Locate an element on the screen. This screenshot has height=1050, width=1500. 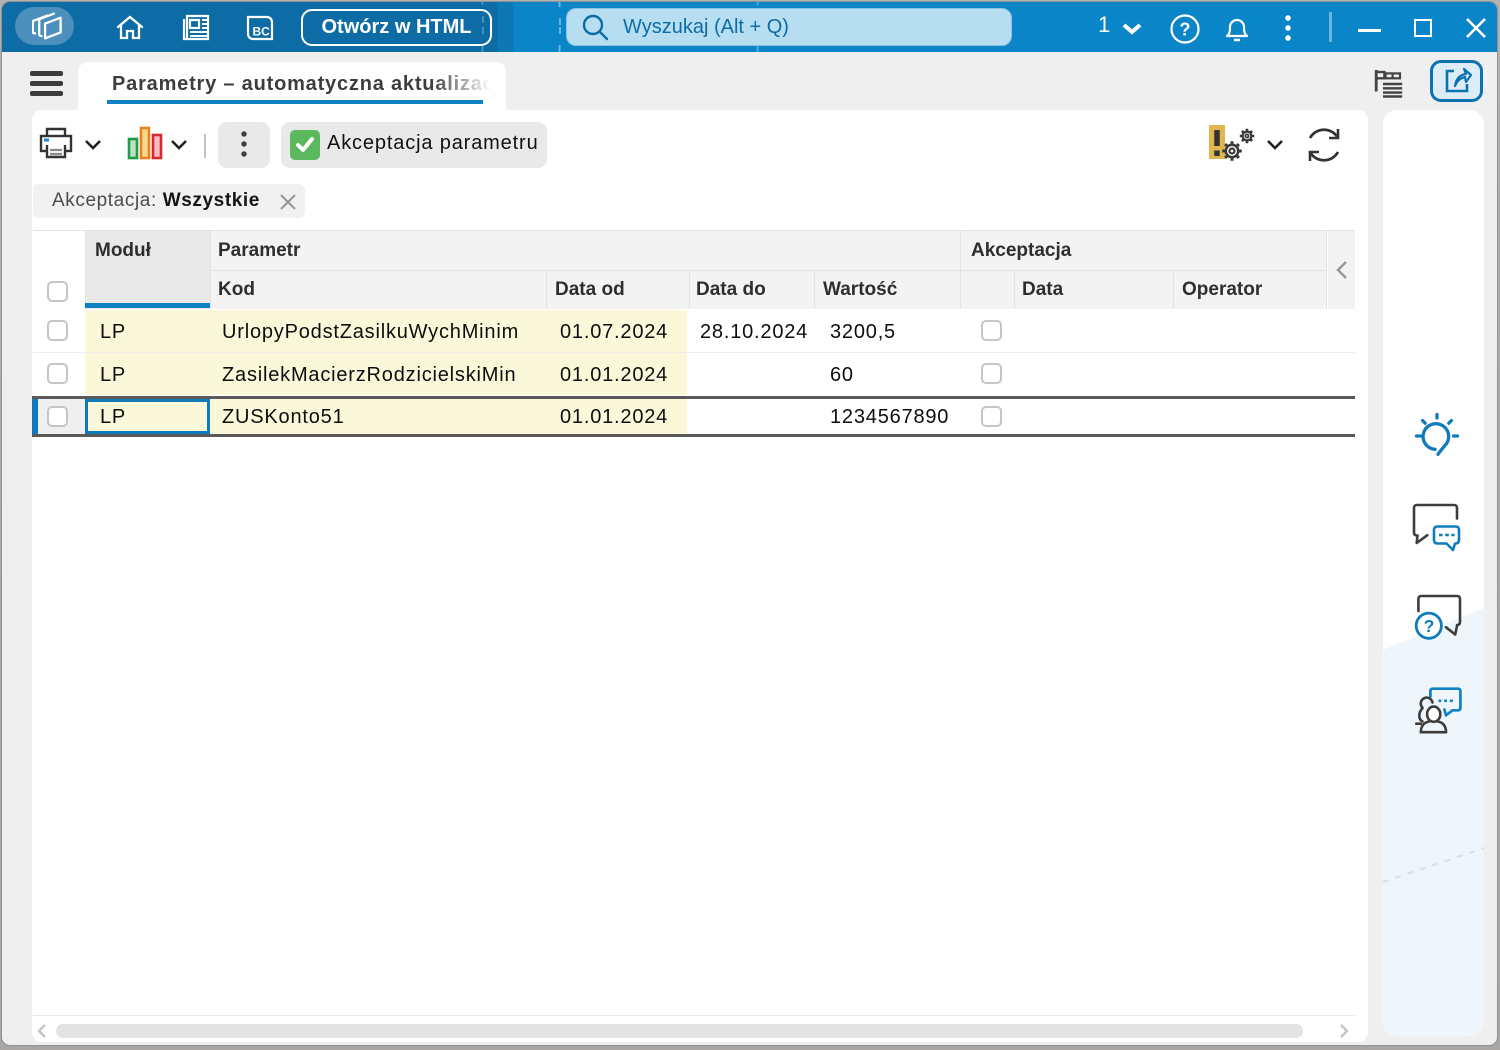
svg-text: BC is located at coordinates (262, 32).